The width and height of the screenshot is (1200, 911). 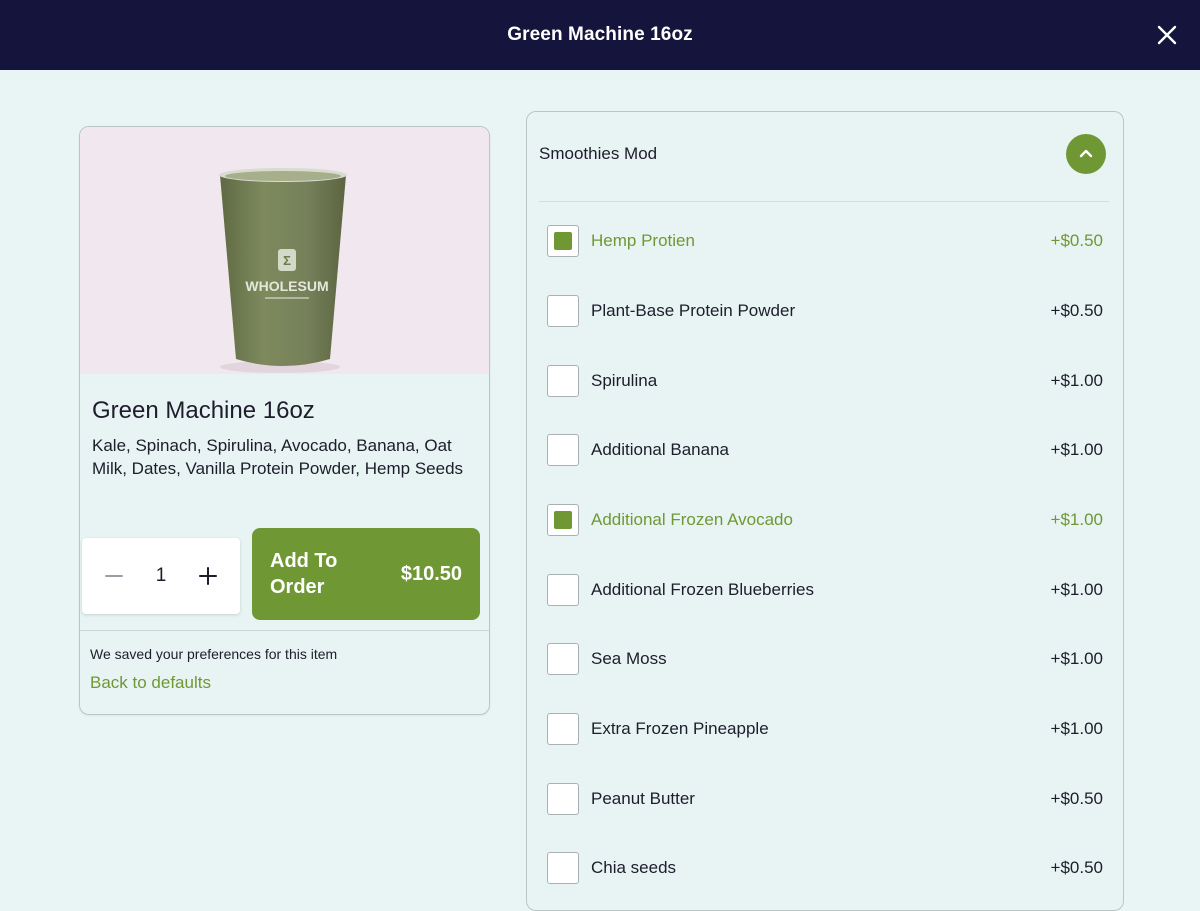 I want to click on chevron-up-icon, so click(x=1086, y=153).